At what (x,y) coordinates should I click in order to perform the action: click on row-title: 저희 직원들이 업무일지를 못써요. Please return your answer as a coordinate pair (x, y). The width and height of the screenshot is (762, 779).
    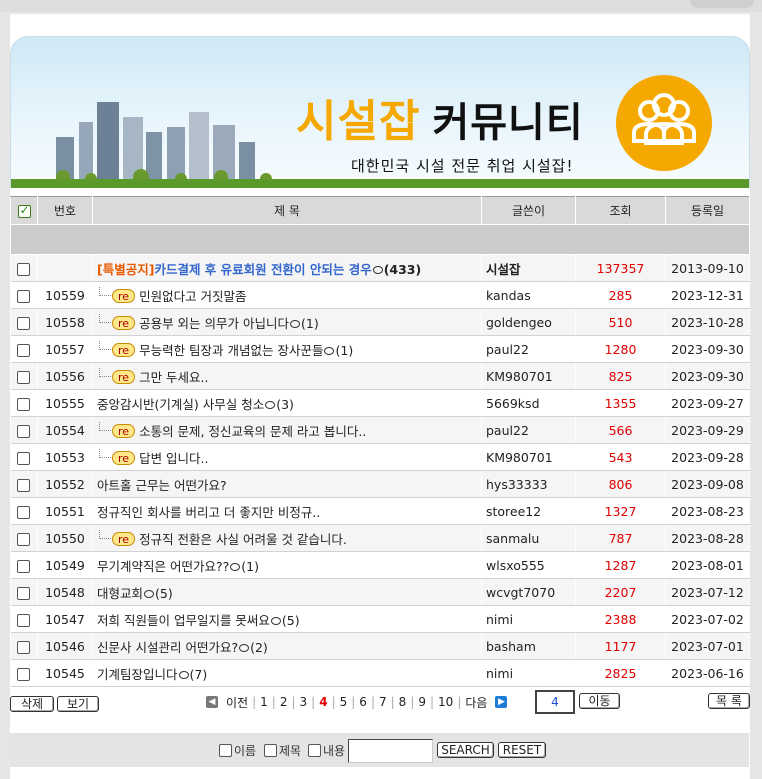
    Looking at the image, I should click on (183, 620).